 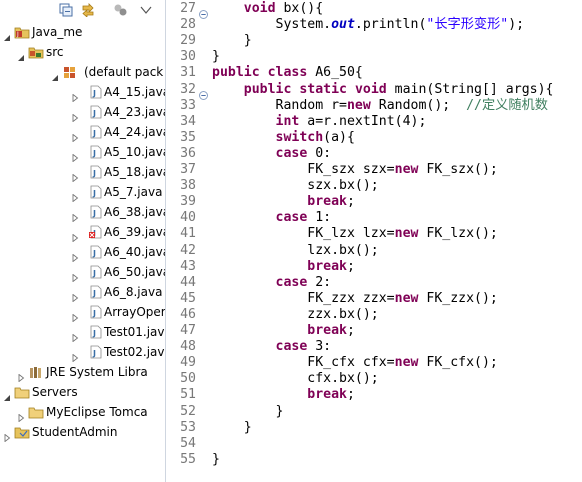 I want to click on java-file-icon: J, so click(x=96, y=192).